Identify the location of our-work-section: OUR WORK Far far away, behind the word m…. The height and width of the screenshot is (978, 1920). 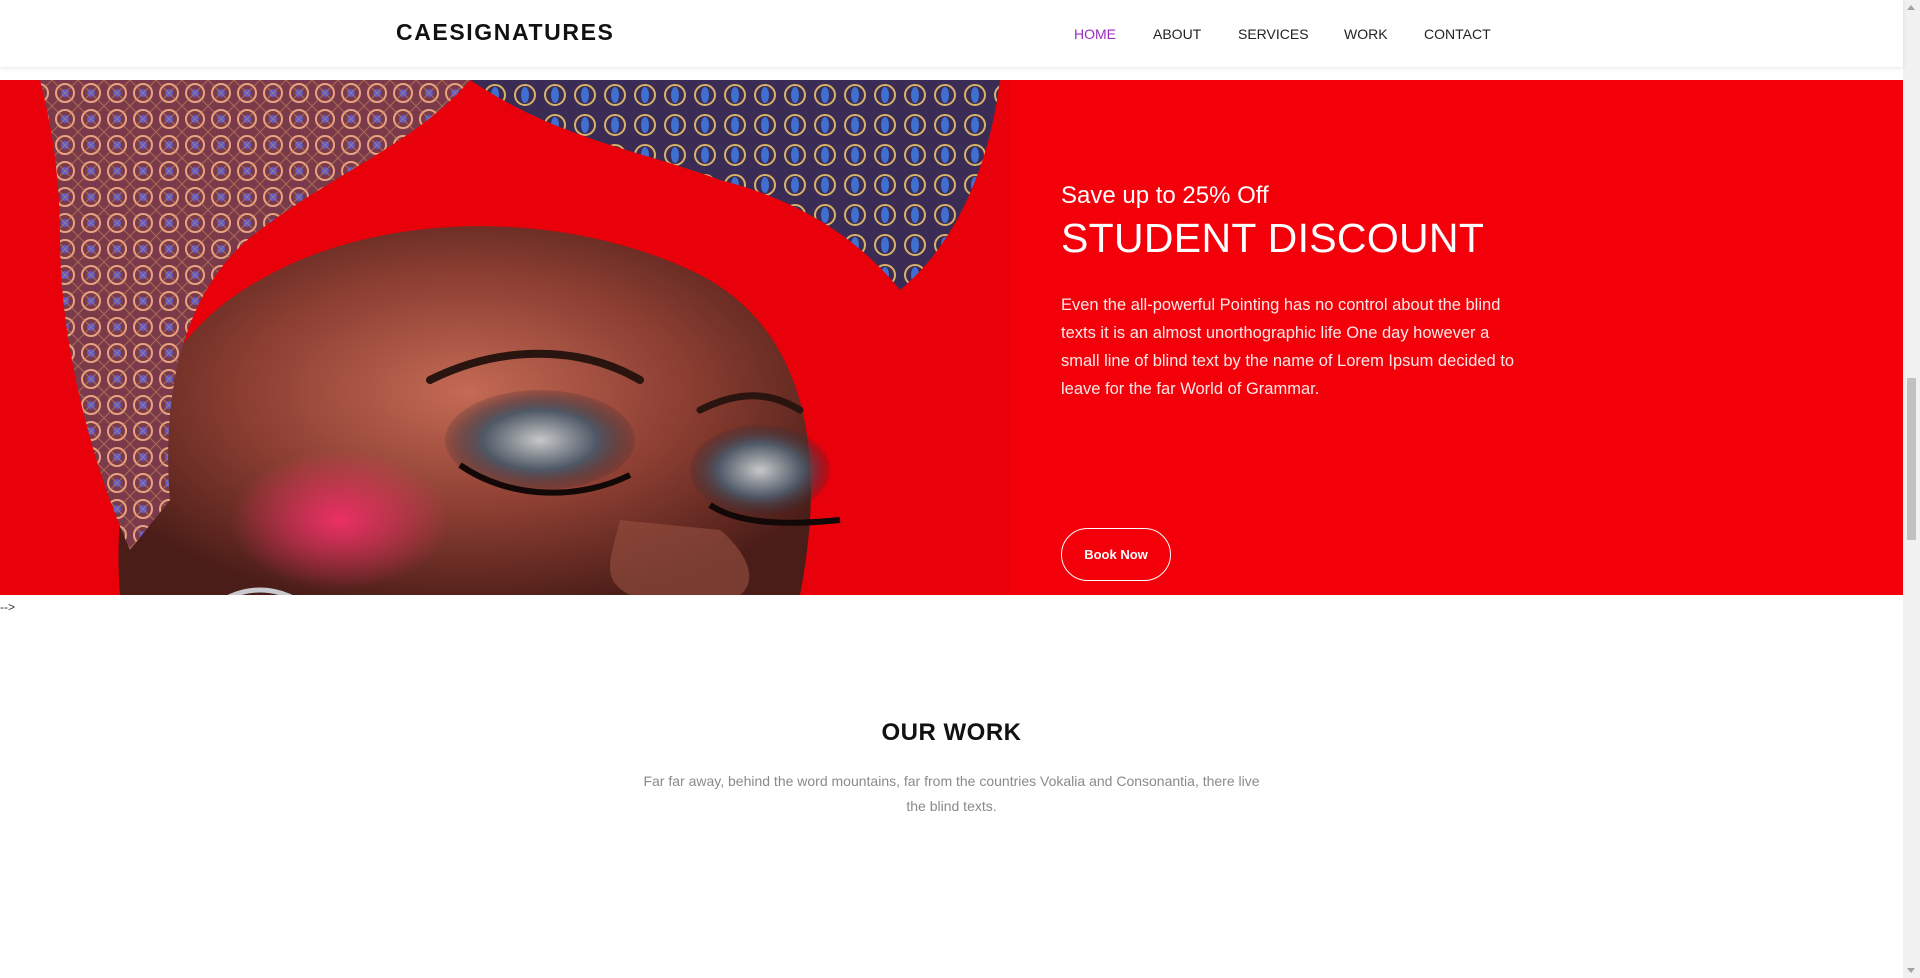
(951, 769).